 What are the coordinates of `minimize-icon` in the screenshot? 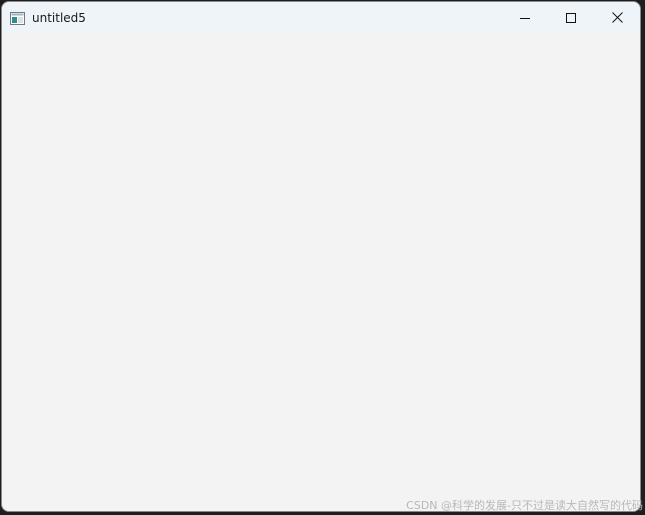 It's located at (525, 17).